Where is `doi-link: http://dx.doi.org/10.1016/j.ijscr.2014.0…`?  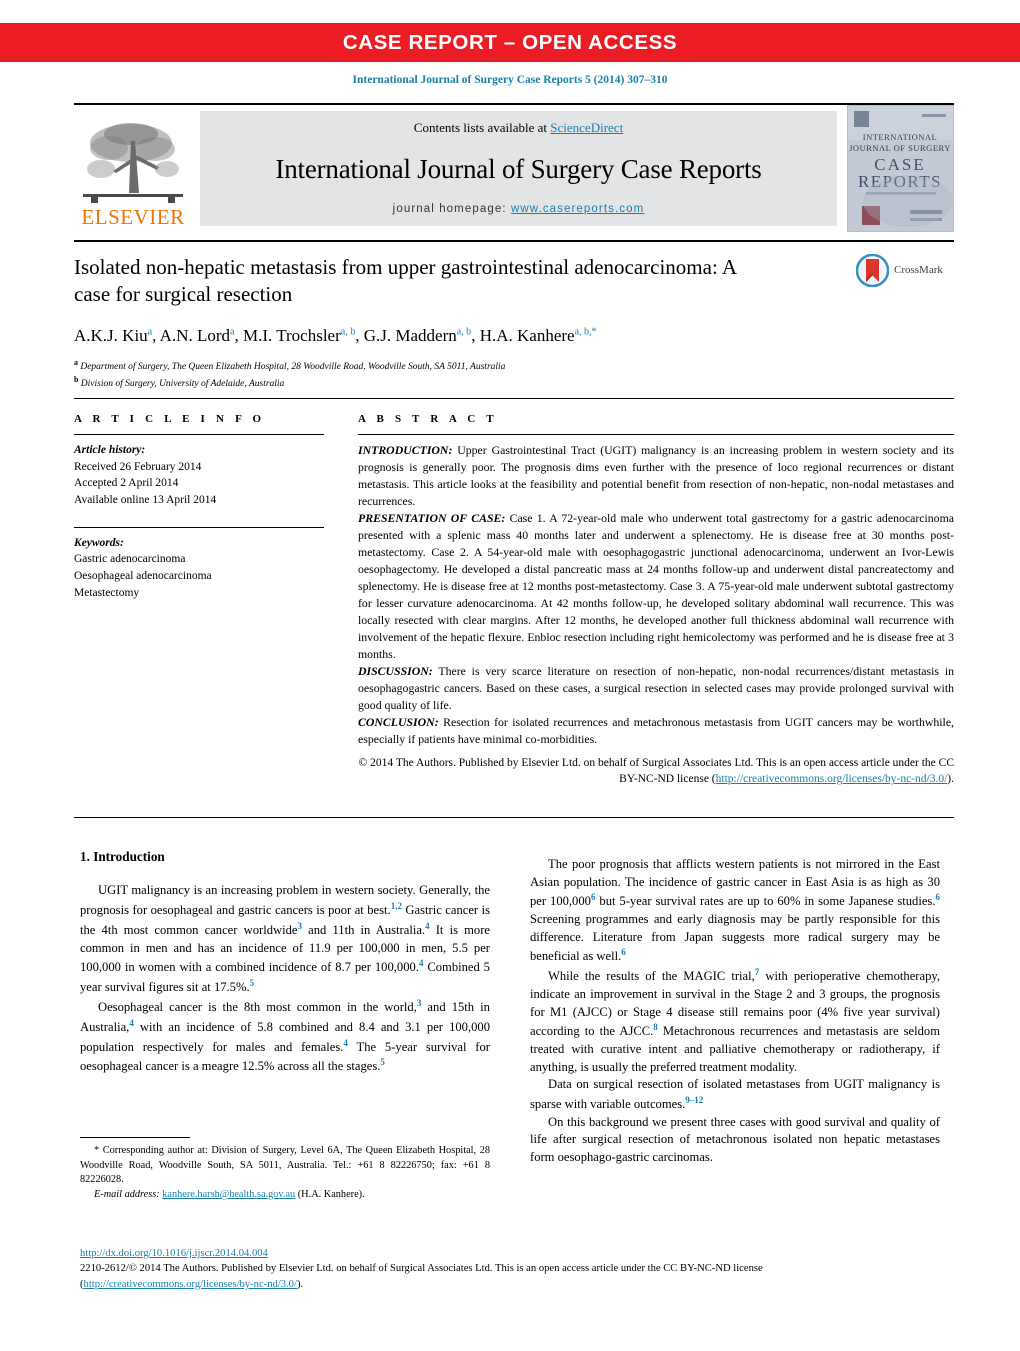 doi-link: http://dx.doi.org/10.1016/j.ijscr.2014.0… is located at coordinates (174, 1253).